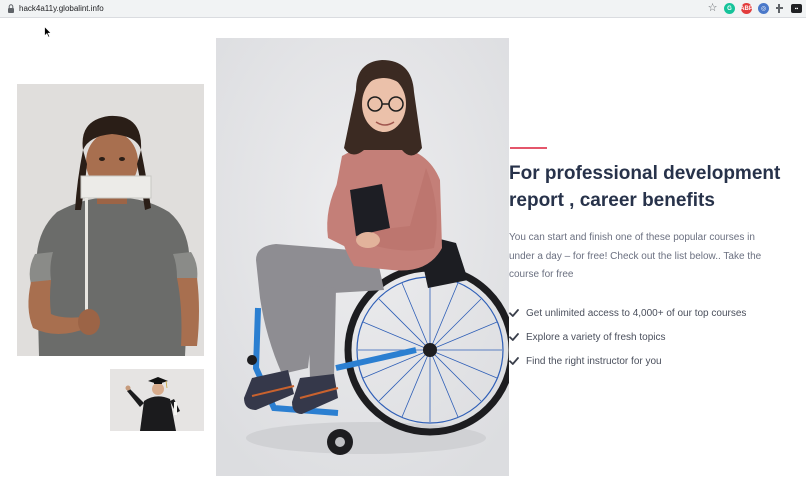  Describe the element at coordinates (763, 8) in the screenshot. I see `blue-extension-icon: ◎` at that location.